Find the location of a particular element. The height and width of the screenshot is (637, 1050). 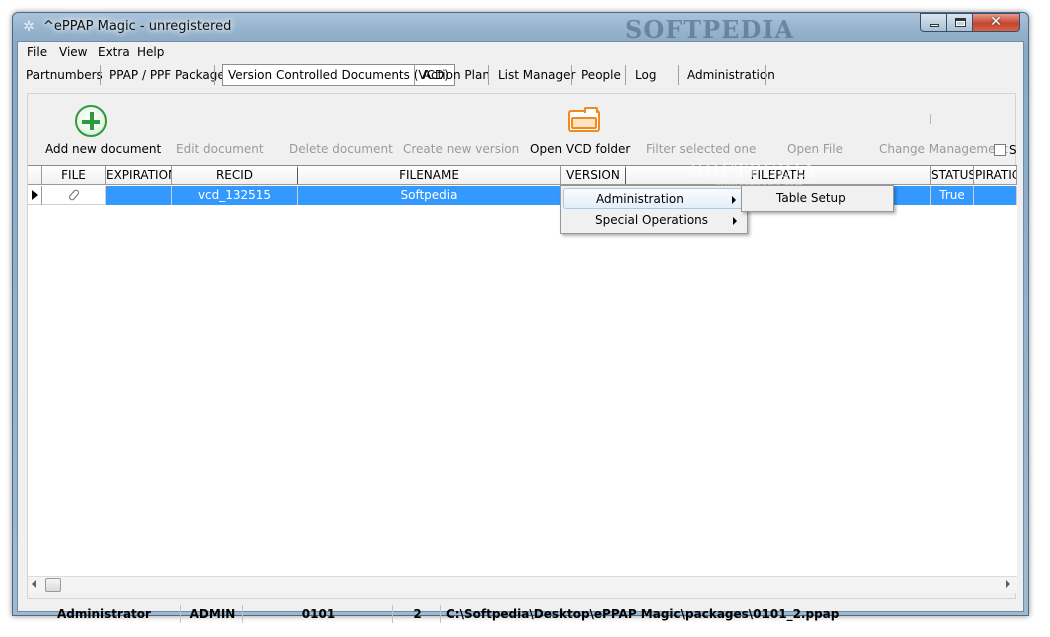

minimize-icon is located at coordinates (934, 25).